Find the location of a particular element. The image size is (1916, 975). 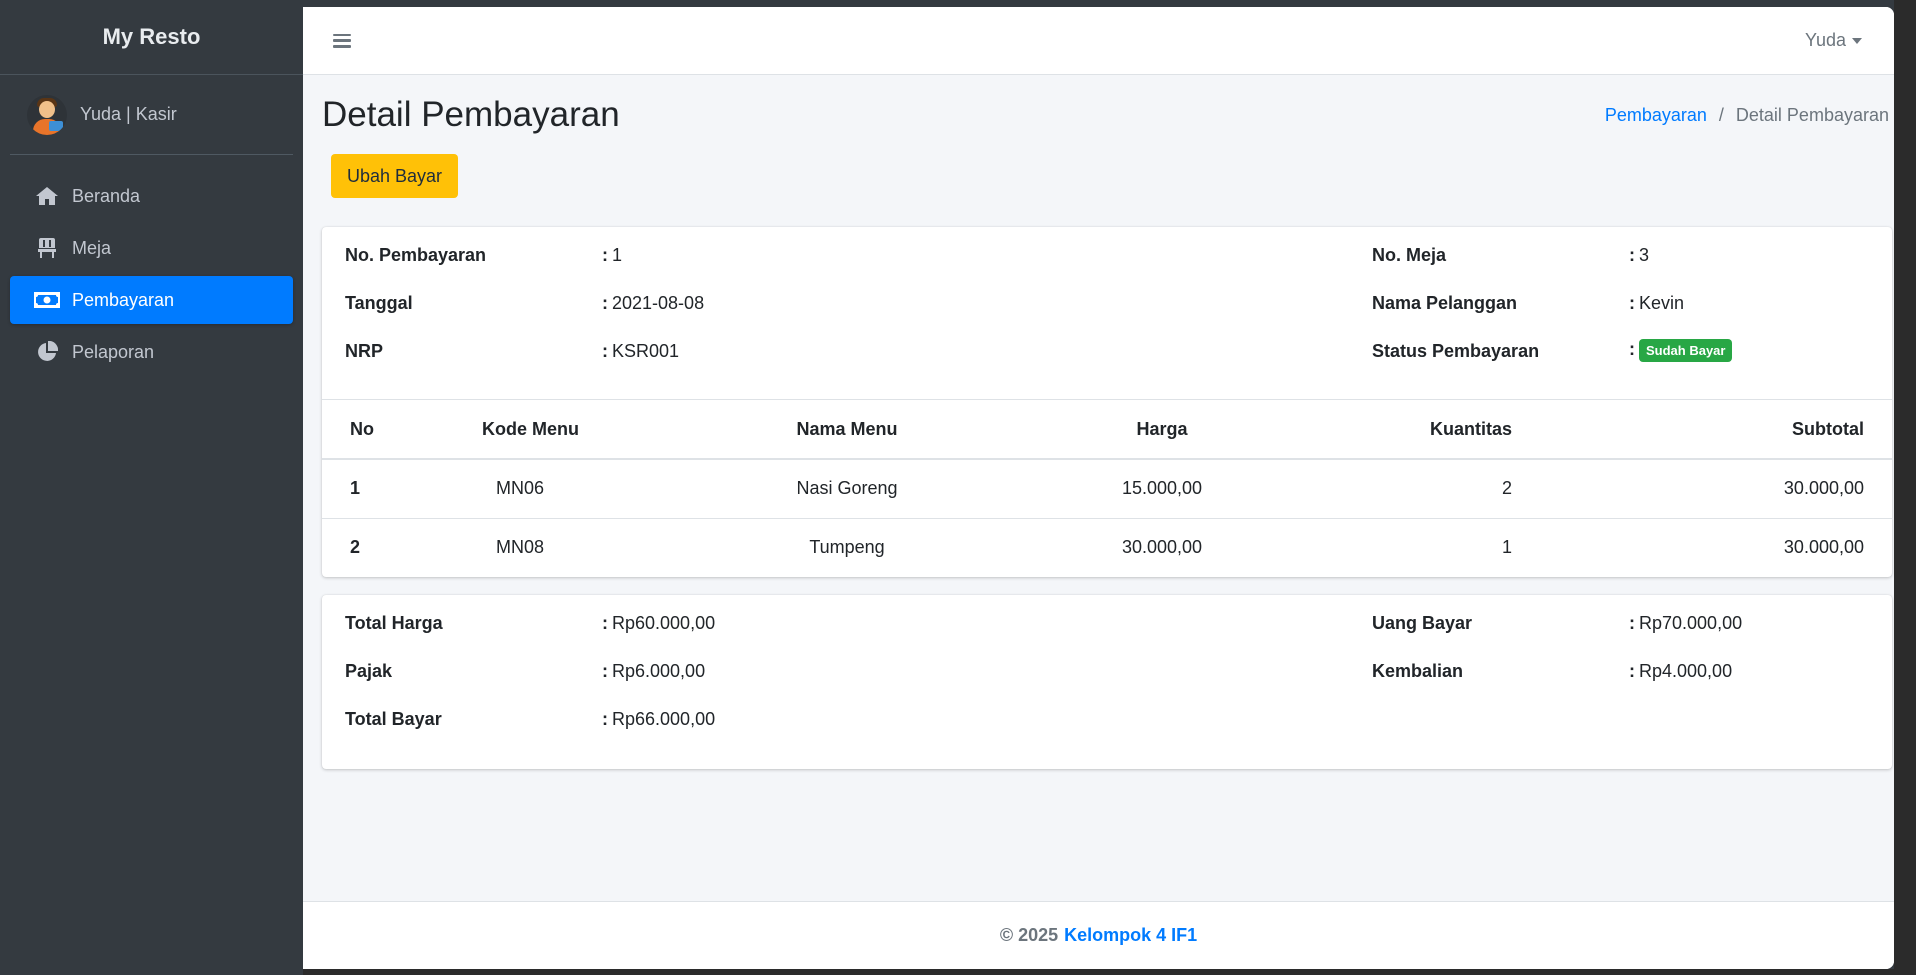

cell-nama-menu: Tumpeng is located at coordinates (847, 547).